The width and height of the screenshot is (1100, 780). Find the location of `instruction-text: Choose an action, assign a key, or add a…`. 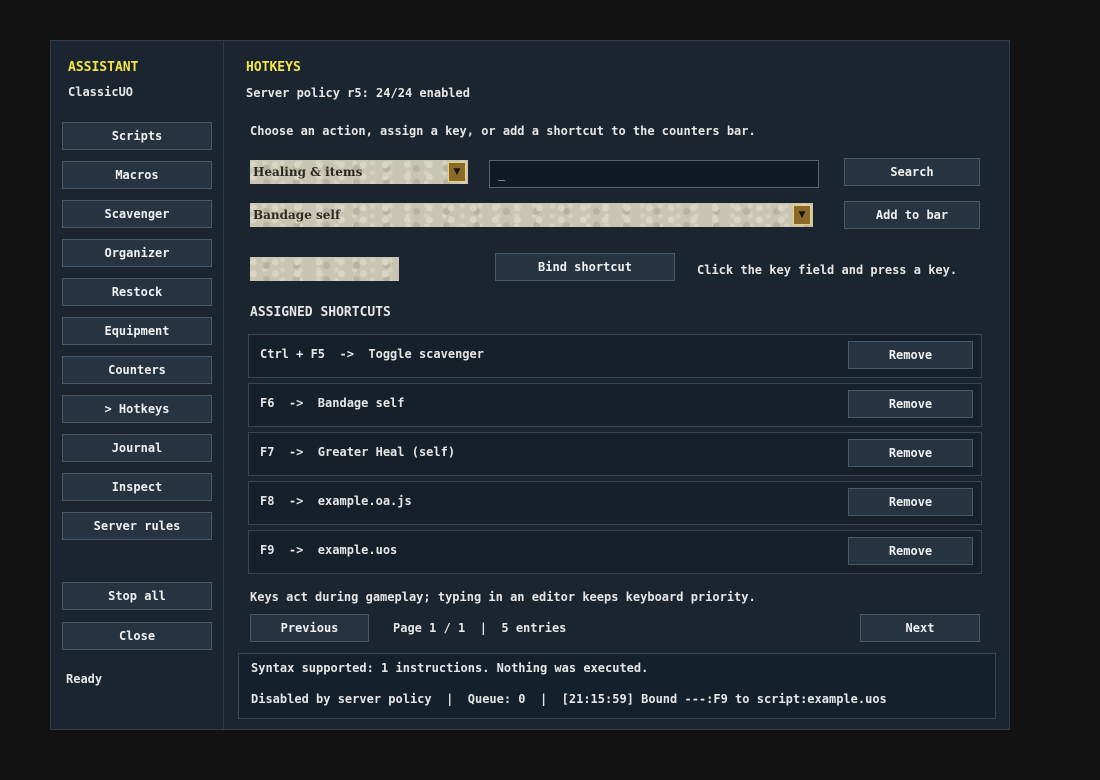

instruction-text: Choose an action, assign a key, or add a… is located at coordinates (503, 131).